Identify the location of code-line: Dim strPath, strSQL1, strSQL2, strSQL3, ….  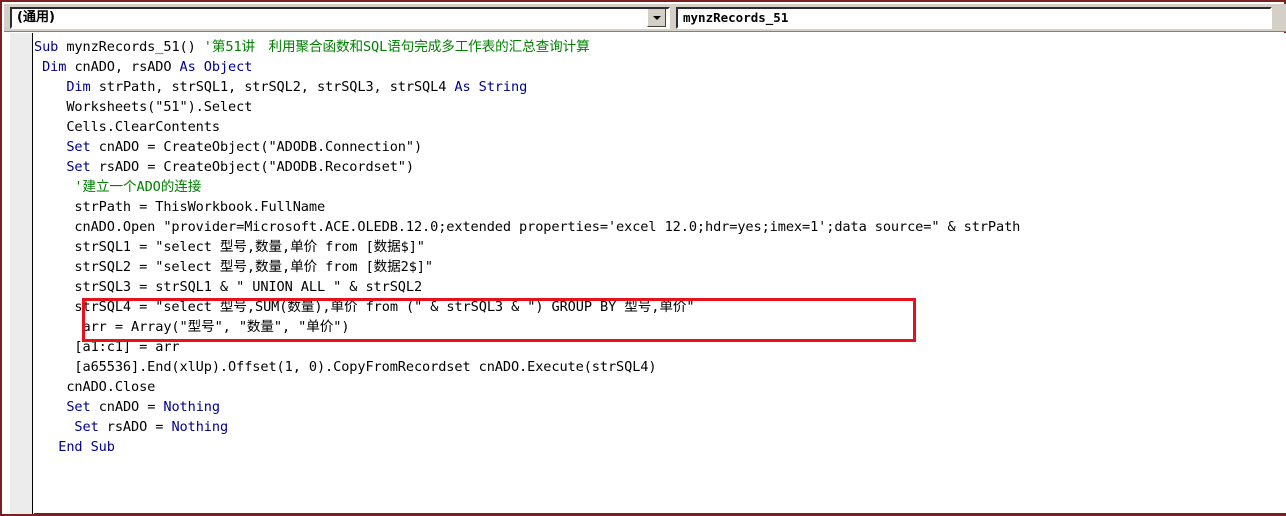
(660, 87).